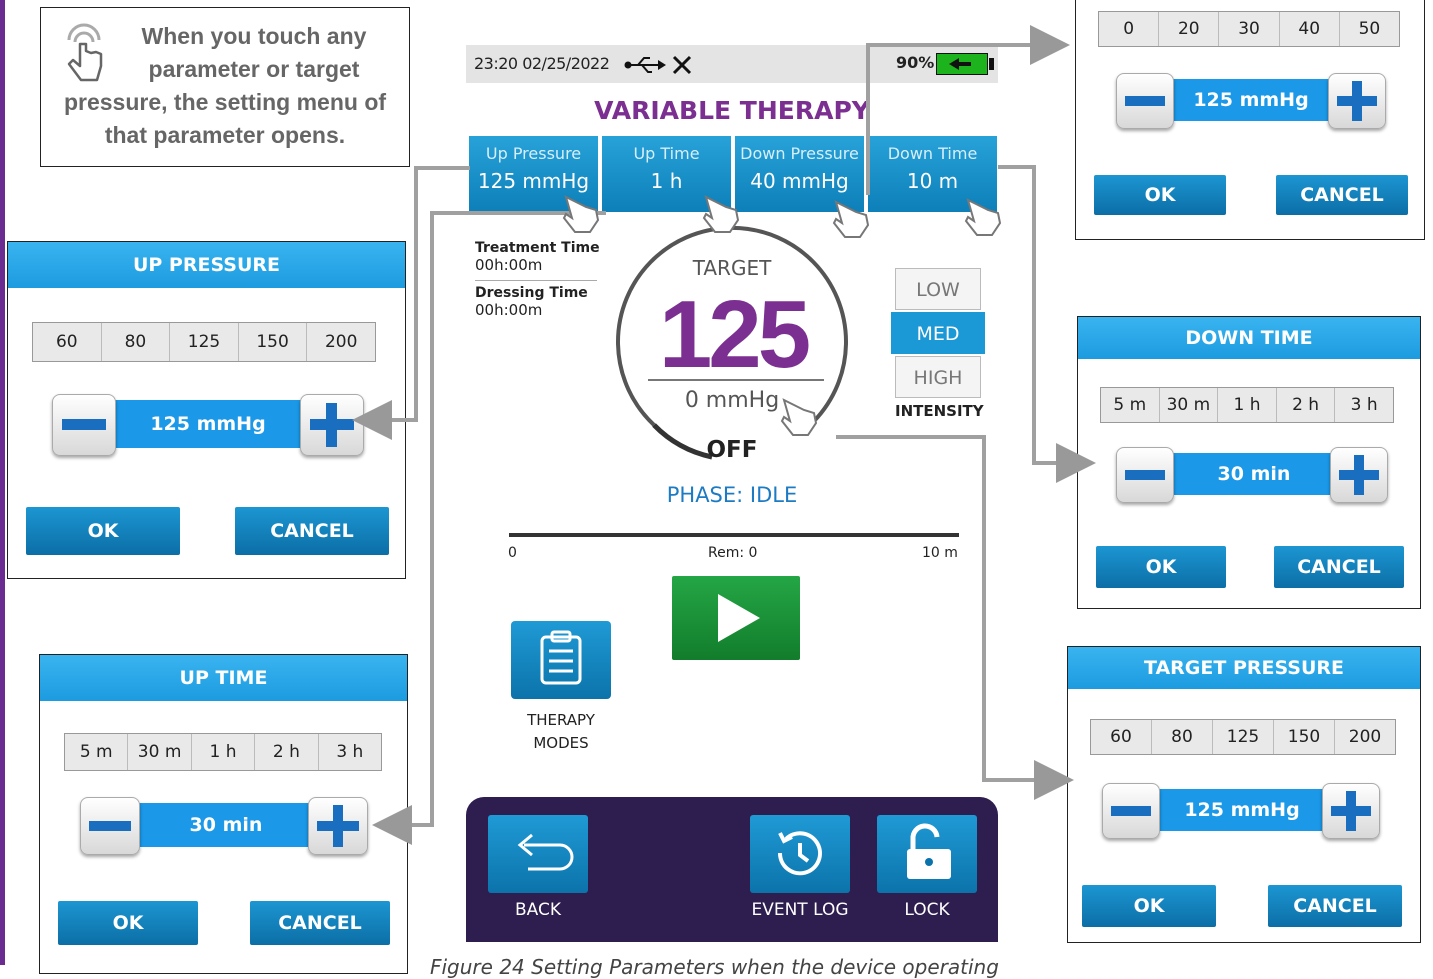 The width and height of the screenshot is (1433, 979). I want to click on note-line-3: pressure, the setting menu of, so click(225, 102).